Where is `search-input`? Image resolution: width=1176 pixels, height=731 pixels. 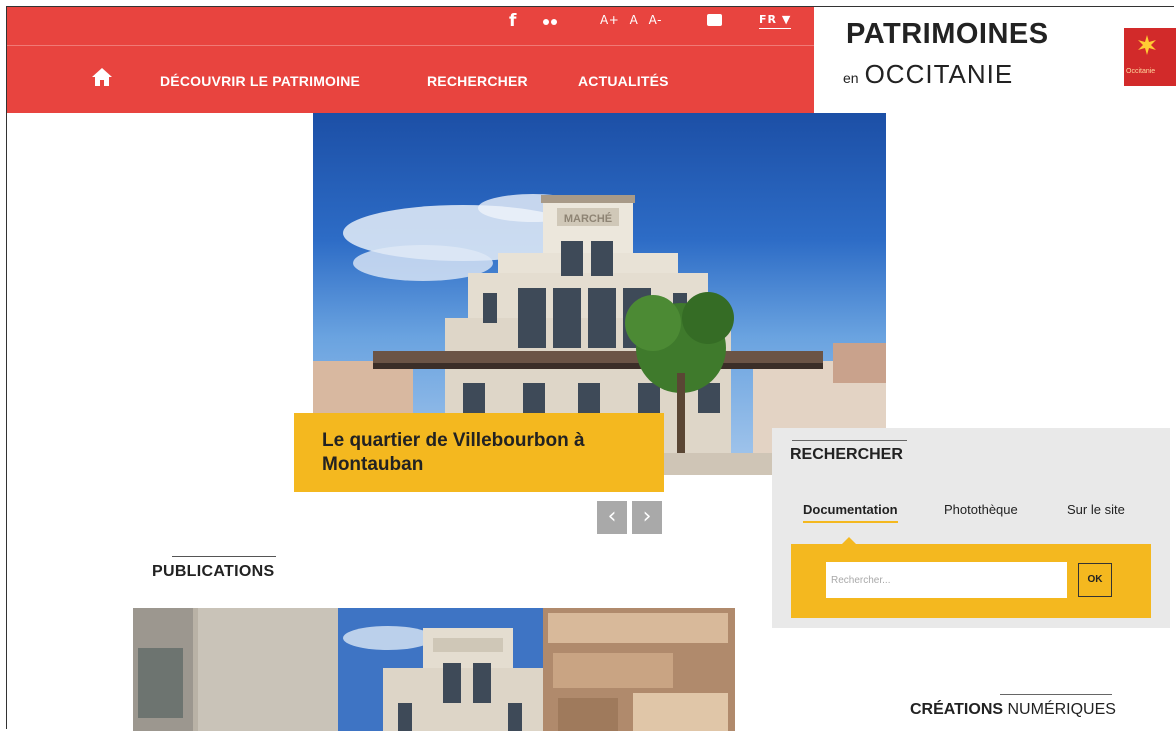 search-input is located at coordinates (946, 580).